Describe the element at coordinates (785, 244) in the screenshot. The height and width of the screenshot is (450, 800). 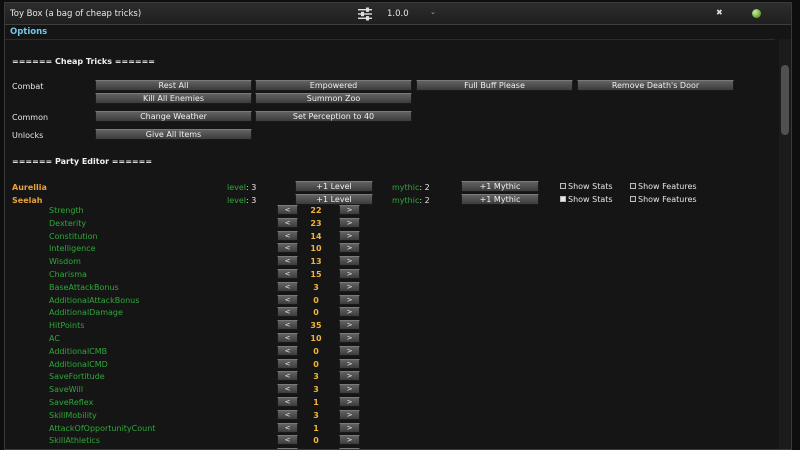
I see `scrollbar` at that location.